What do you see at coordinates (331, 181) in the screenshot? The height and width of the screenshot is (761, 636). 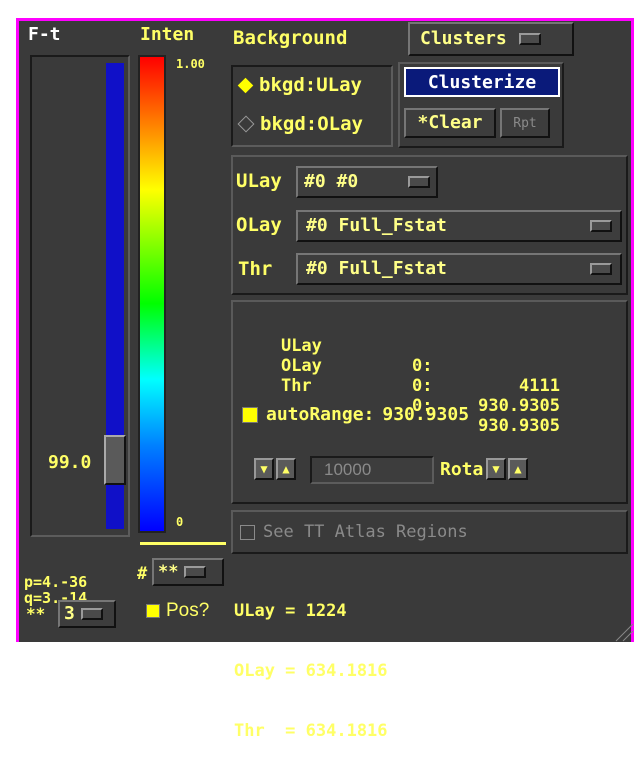 I see `ulay-dataset-value: #0 #0` at bounding box center [331, 181].